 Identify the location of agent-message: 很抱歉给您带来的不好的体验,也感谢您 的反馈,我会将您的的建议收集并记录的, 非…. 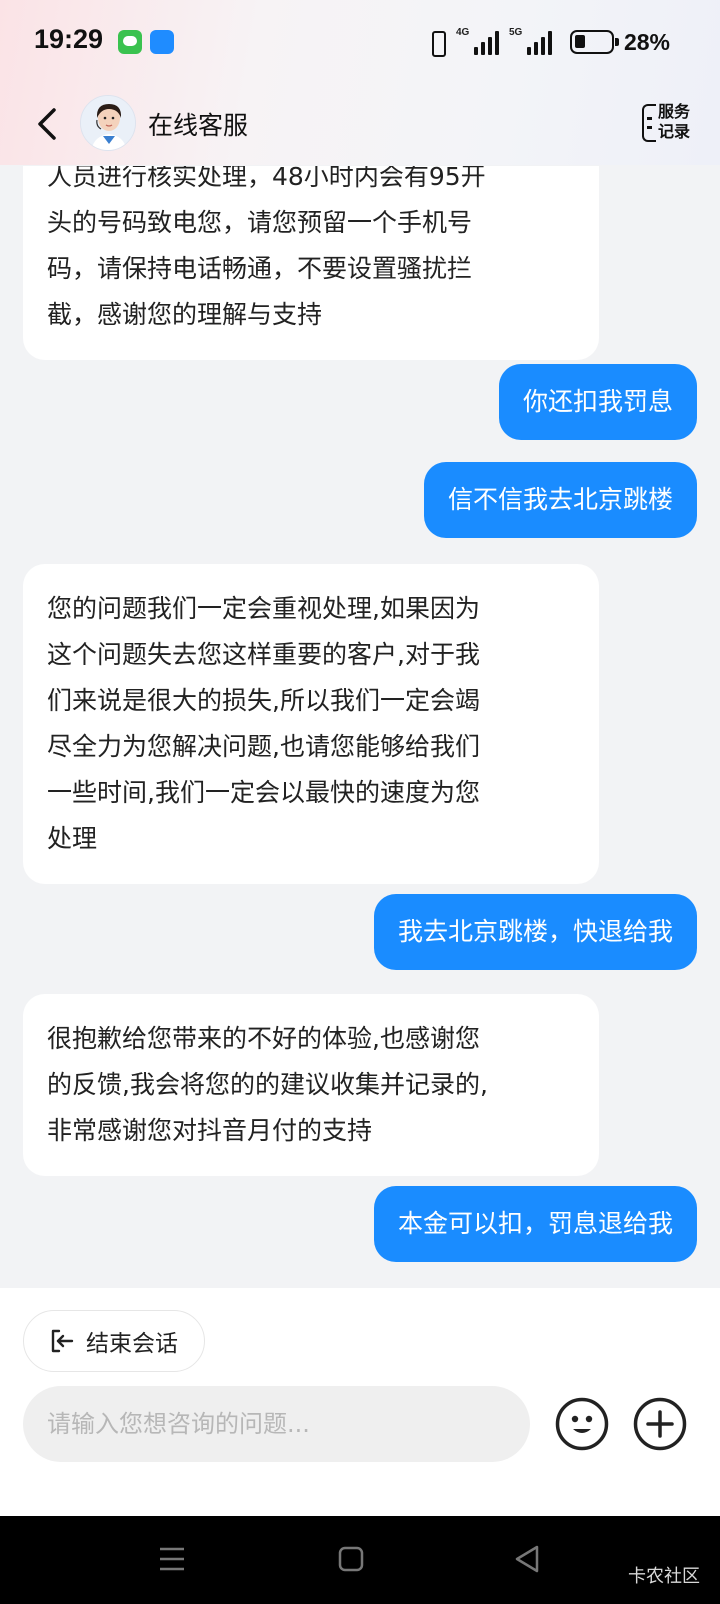
(311, 1085).